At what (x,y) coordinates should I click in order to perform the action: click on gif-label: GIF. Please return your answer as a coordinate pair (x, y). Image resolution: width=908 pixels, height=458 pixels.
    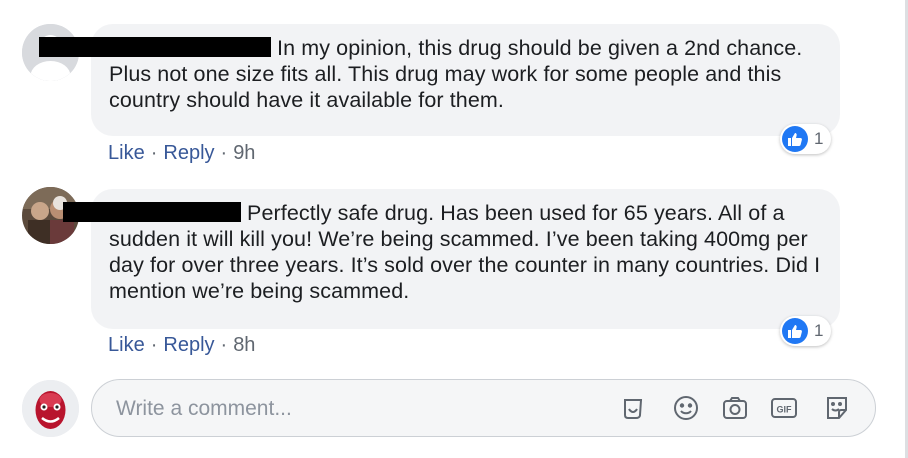
    Looking at the image, I should click on (785, 410).